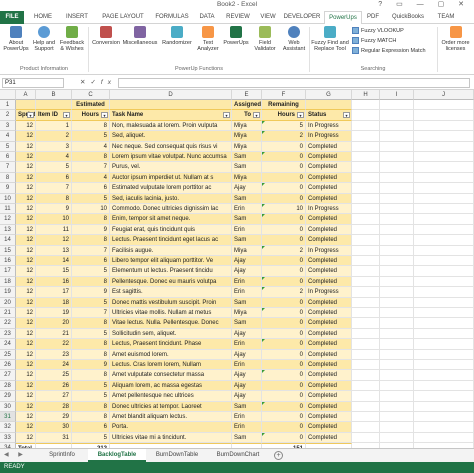  Describe the element at coordinates (95, 82) in the screenshot. I see `enter-icon: ✓` at that location.